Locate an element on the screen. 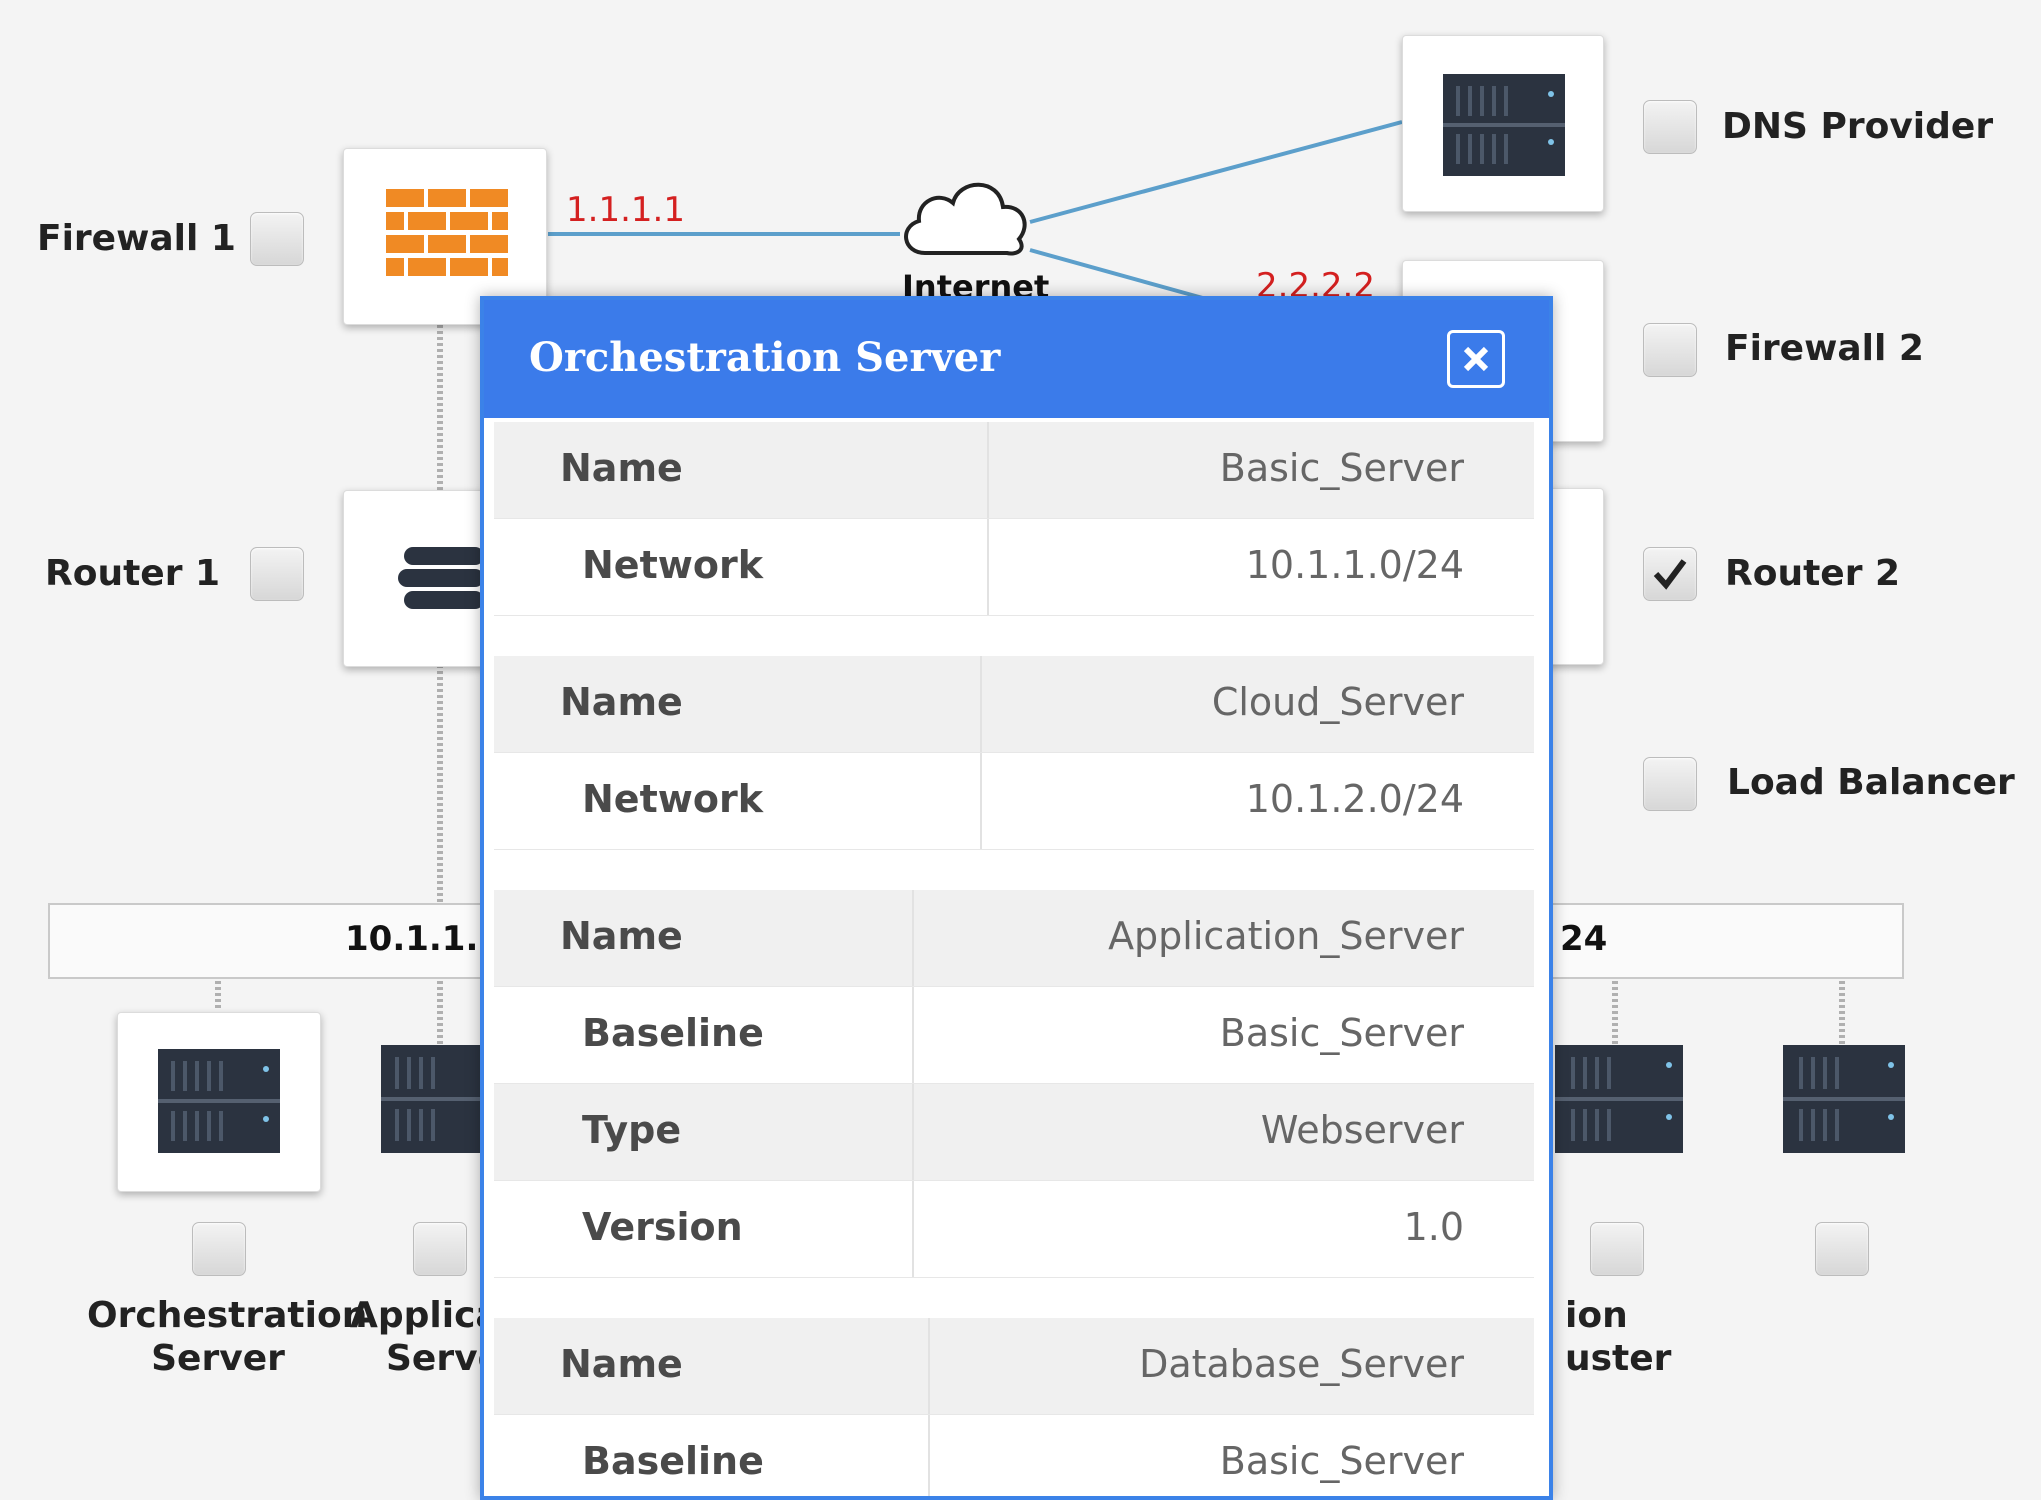 The width and height of the screenshot is (2041, 1500). row-value: Database_Server is located at coordinates (1301, 1364).